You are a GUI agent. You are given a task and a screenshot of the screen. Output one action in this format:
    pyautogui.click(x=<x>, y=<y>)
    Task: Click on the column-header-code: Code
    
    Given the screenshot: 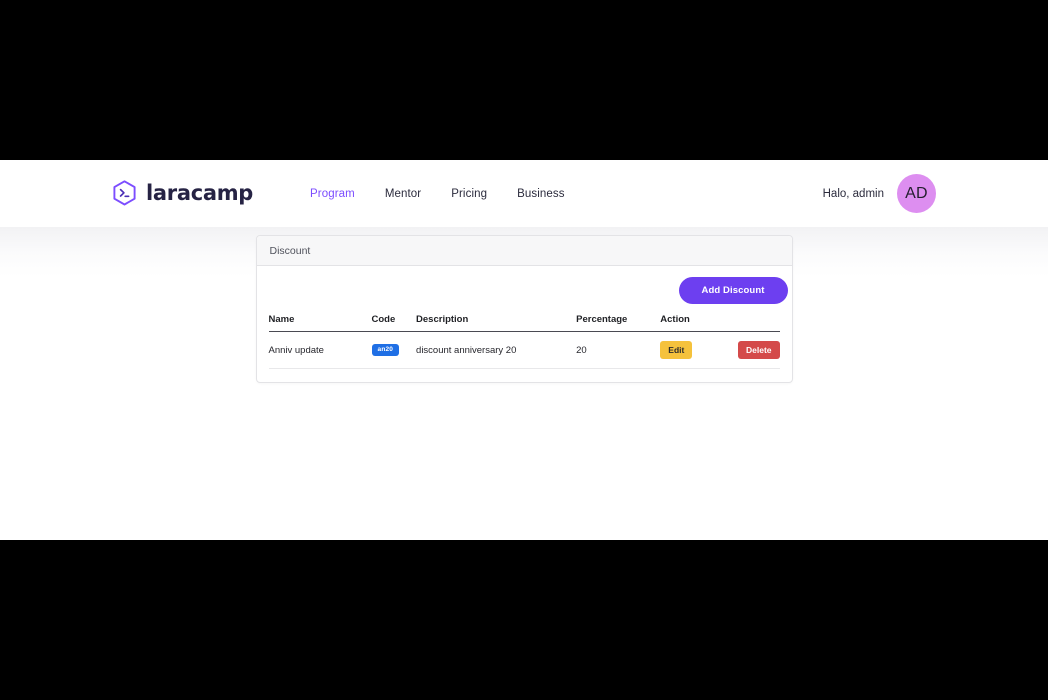 What is the action you would take?
    pyautogui.click(x=394, y=321)
    